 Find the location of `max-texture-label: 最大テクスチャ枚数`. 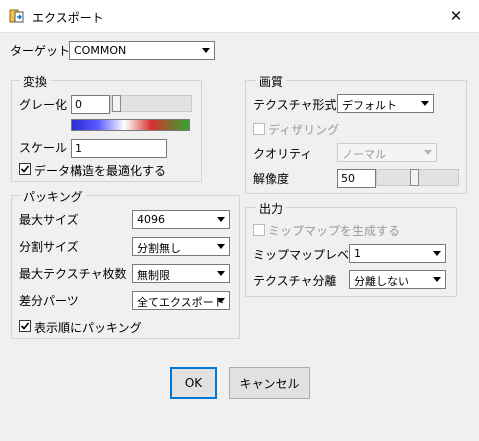

max-texture-label: 最大テクスチャ枚数 is located at coordinates (73, 274).